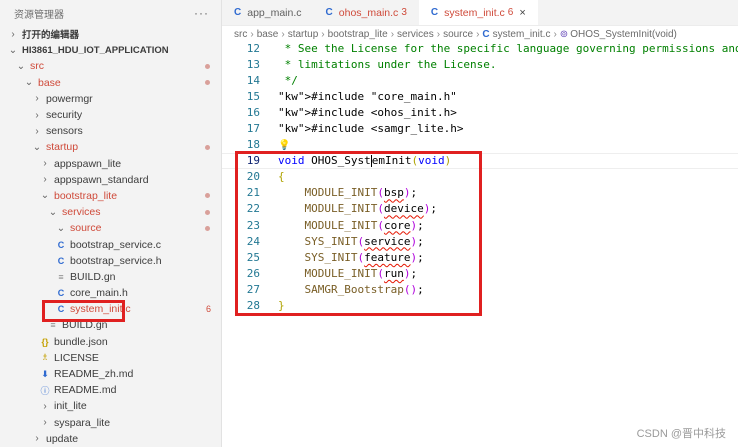 The height and width of the screenshot is (447, 738). What do you see at coordinates (365, 161) in the screenshot?
I see `line-code: void OHOS_SystemInit(void)` at bounding box center [365, 161].